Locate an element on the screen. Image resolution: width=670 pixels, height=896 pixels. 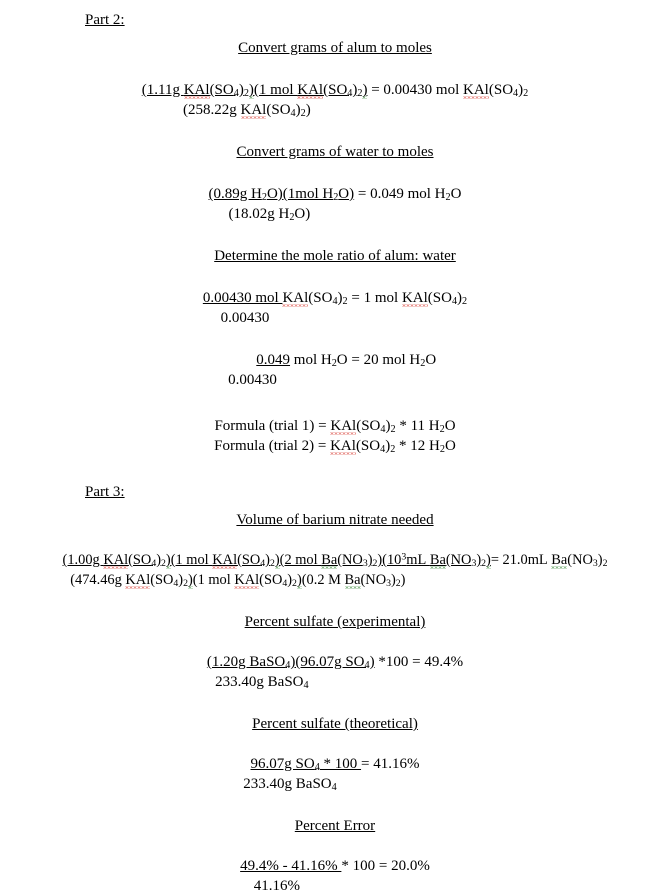
formula-trial-1-label: Formula (trial 1) = is located at coordinates (272, 426).